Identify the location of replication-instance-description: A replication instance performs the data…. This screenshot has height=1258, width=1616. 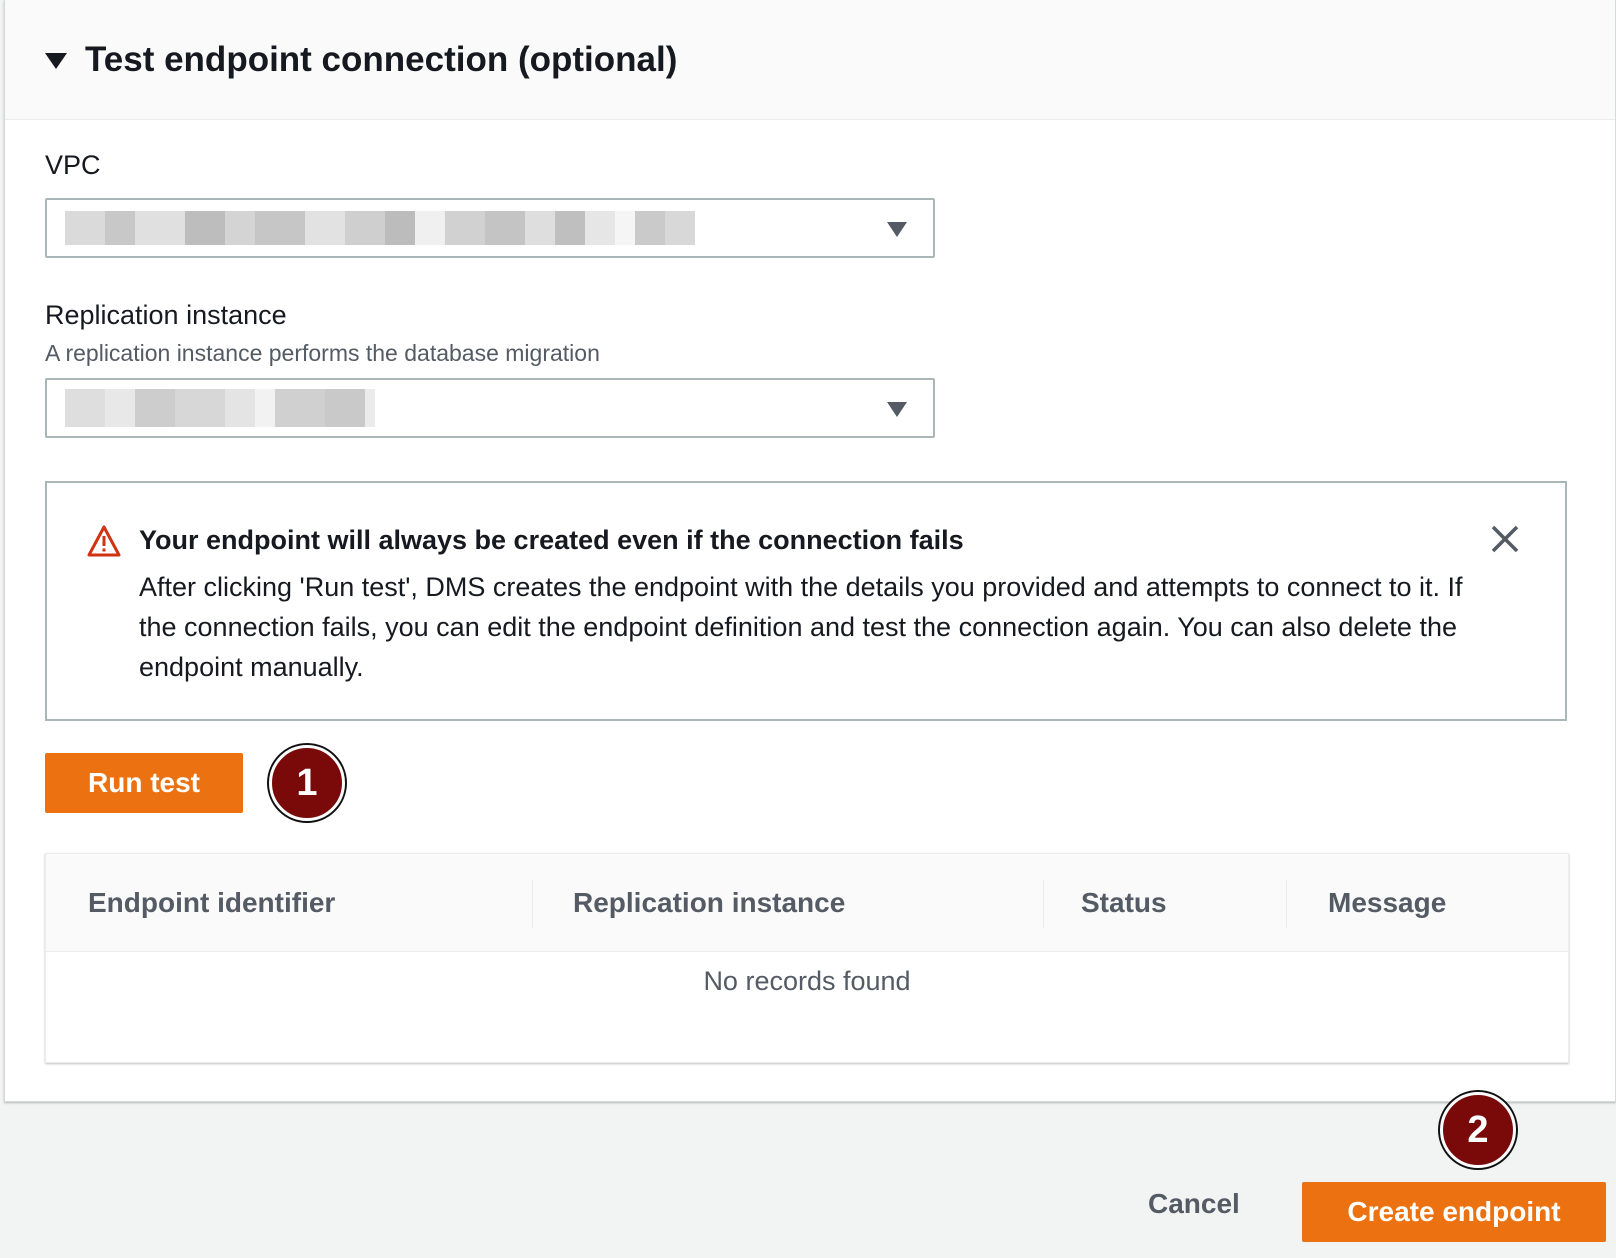
(322, 353).